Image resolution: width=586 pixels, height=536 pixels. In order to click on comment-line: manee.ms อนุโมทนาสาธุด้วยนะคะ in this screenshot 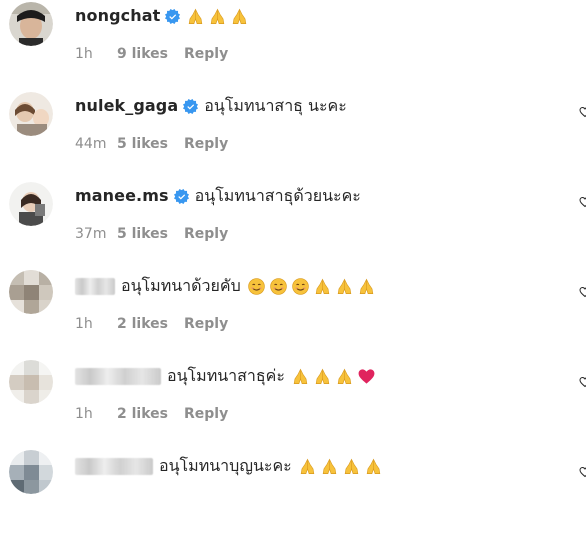, I will do `click(218, 196)`.